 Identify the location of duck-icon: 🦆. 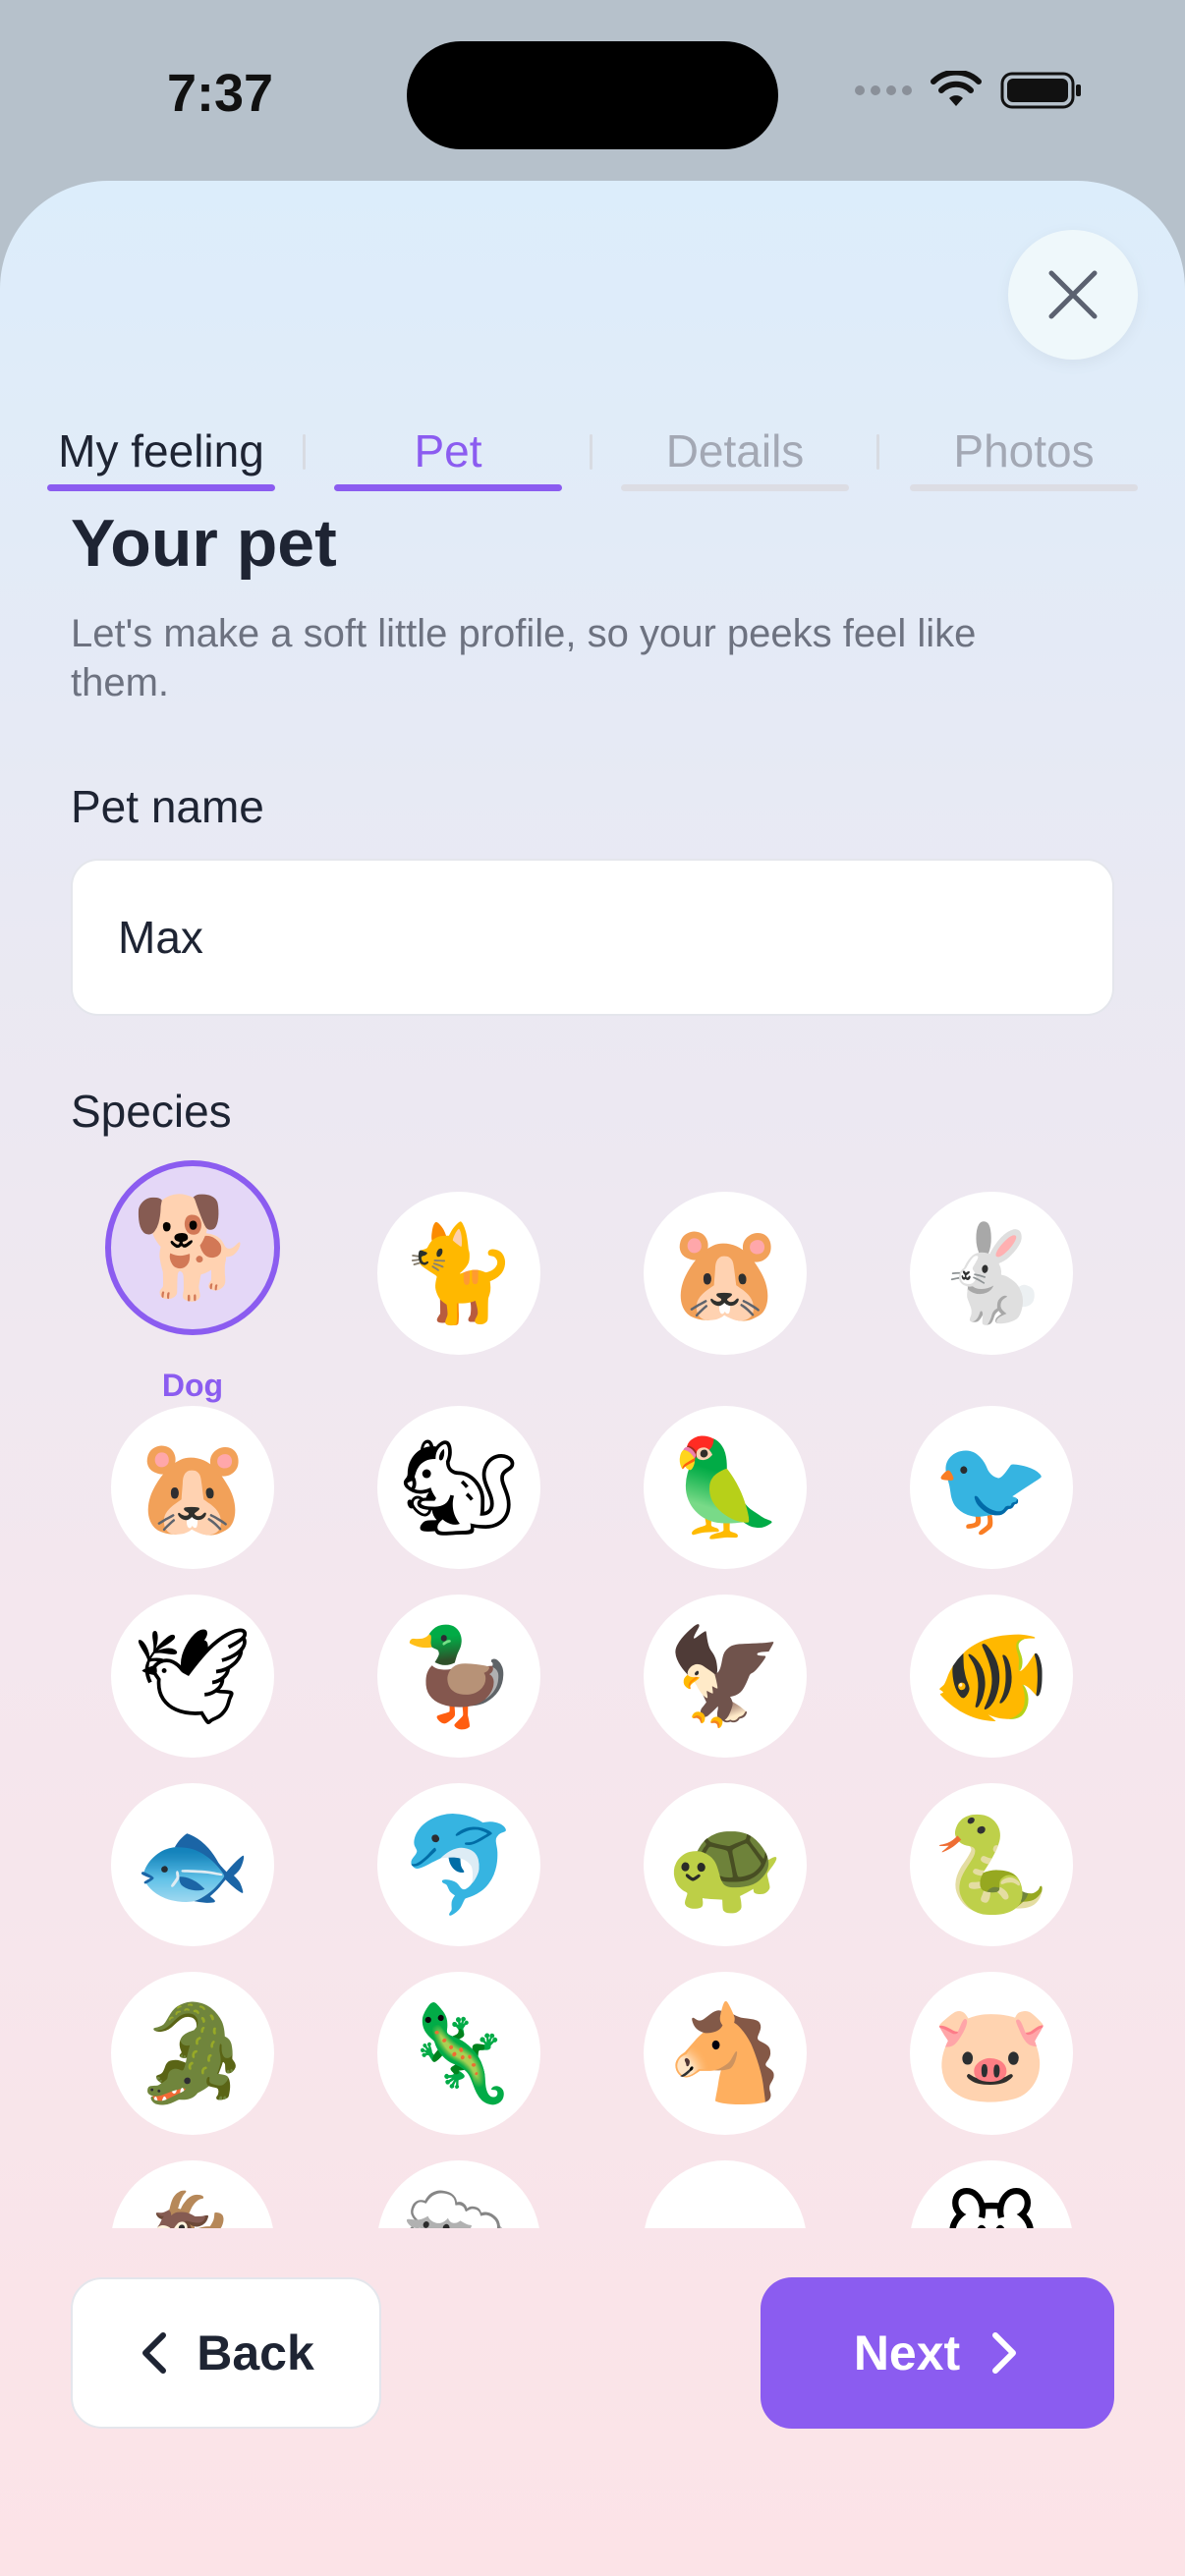
(459, 1676).